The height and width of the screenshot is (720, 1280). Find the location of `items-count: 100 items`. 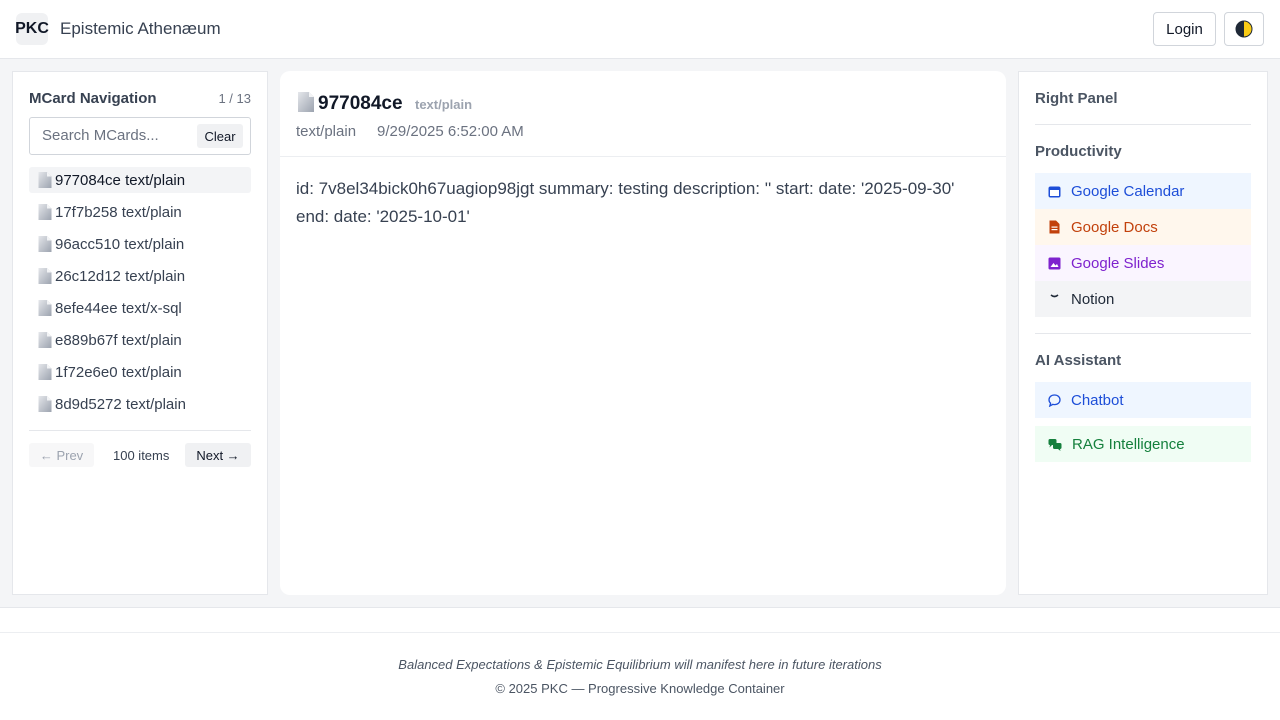

items-count: 100 items is located at coordinates (141, 455).